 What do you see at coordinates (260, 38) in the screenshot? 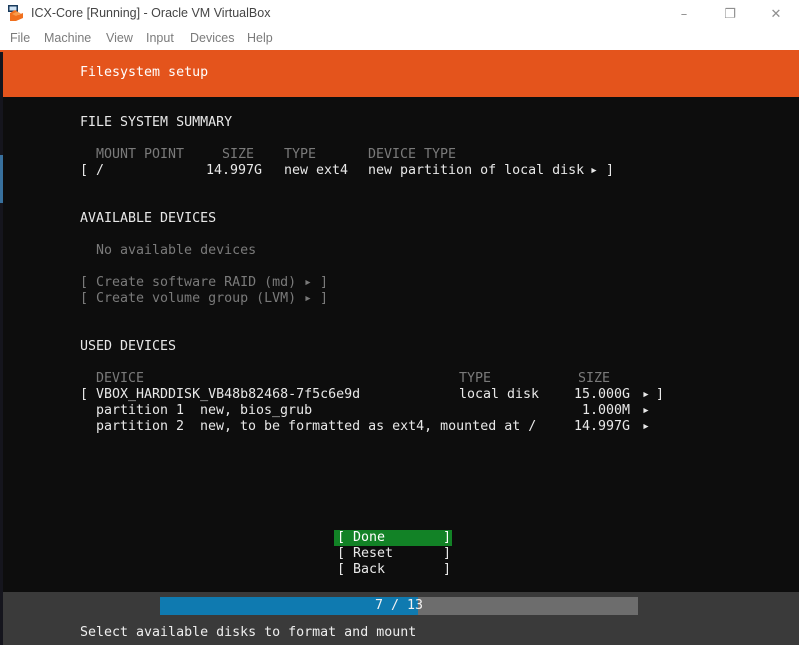
I see `menu-item-help: Help` at bounding box center [260, 38].